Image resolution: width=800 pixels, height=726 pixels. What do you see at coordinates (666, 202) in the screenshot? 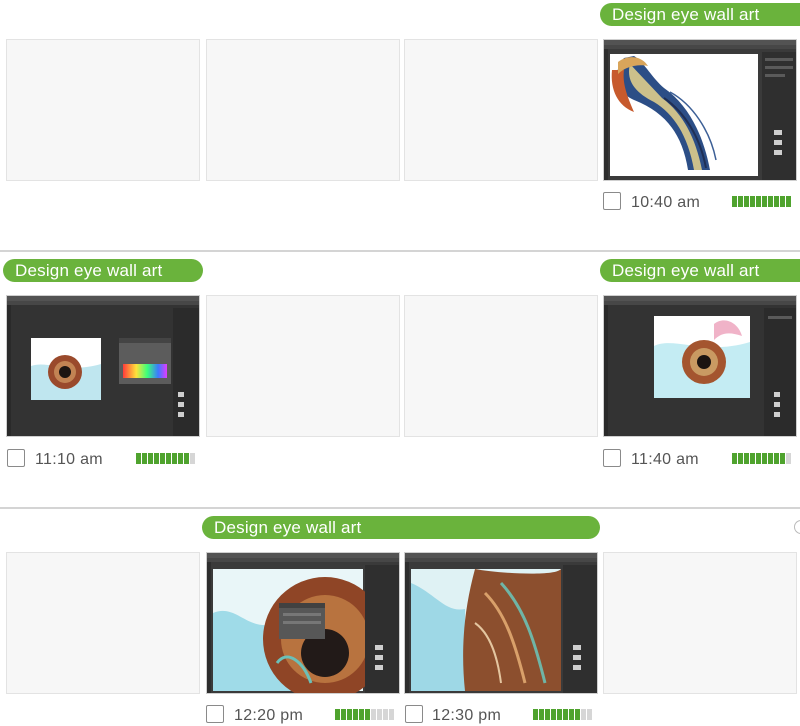
I see `capture-time: 10:40 am` at bounding box center [666, 202].